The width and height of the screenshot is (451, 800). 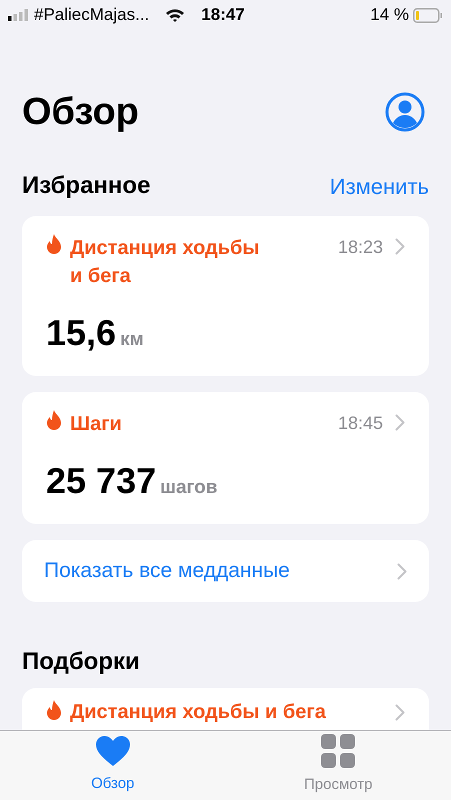 What do you see at coordinates (360, 247) in the screenshot?
I see `metric-time: 18:23` at bounding box center [360, 247].